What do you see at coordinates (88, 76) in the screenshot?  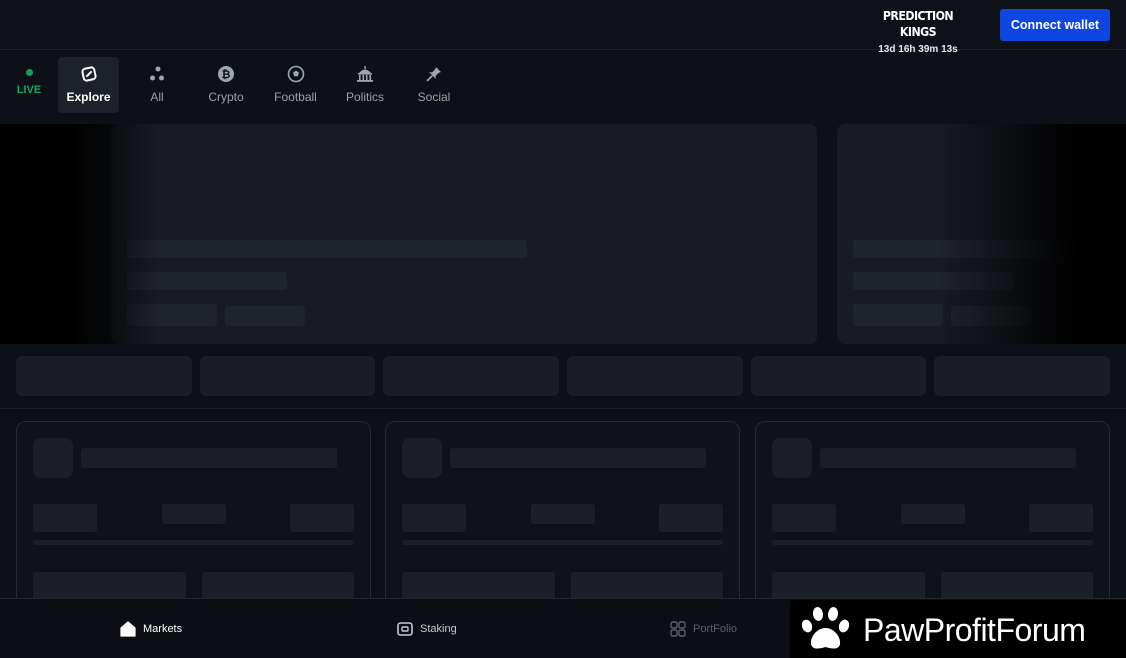 I see `explore-icon` at bounding box center [88, 76].